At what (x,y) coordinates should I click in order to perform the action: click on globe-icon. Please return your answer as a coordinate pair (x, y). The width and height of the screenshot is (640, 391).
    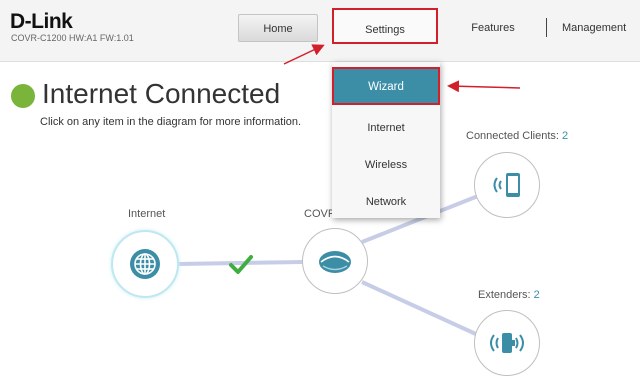
    Looking at the image, I should click on (145, 264).